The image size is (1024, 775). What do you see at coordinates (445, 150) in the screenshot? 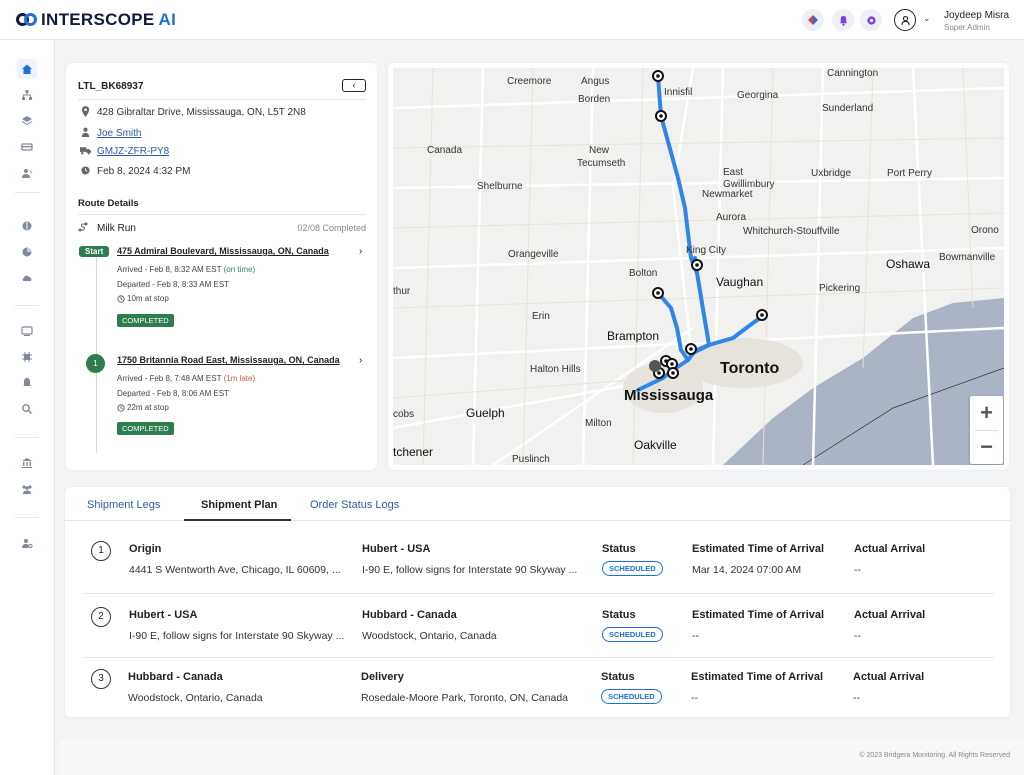
I see `map-label: Canada` at bounding box center [445, 150].